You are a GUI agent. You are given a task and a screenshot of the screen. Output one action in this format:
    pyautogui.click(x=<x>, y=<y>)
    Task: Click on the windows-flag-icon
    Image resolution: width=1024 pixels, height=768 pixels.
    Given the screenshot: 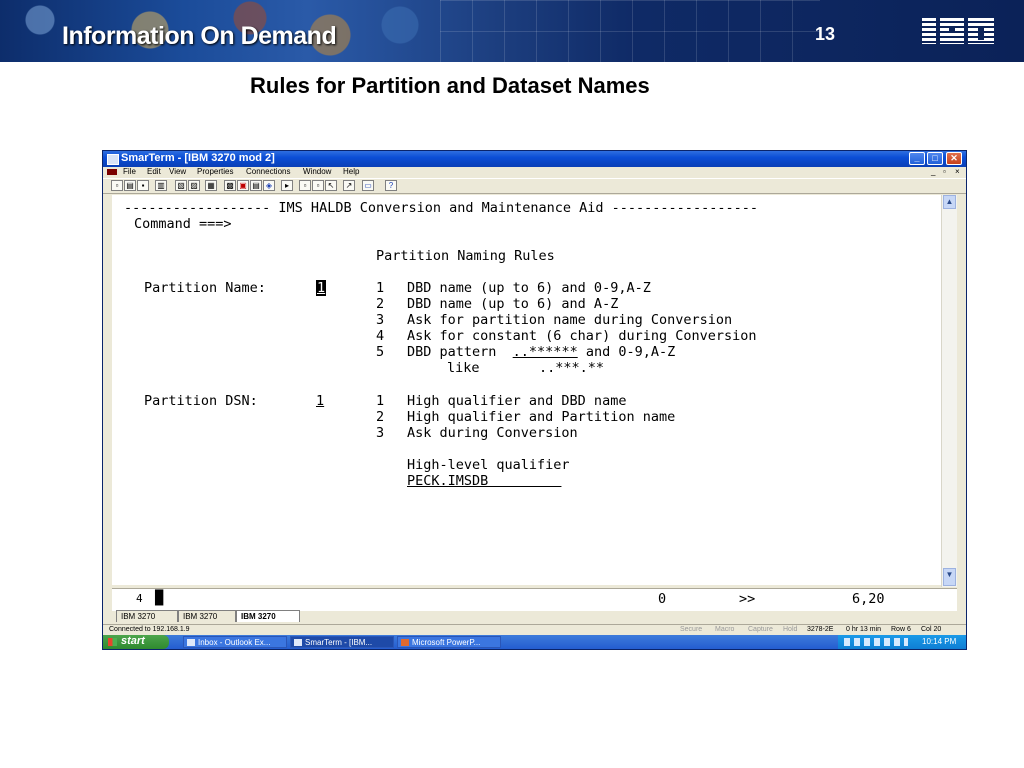 What is the action you would take?
    pyautogui.click(x=112, y=642)
    